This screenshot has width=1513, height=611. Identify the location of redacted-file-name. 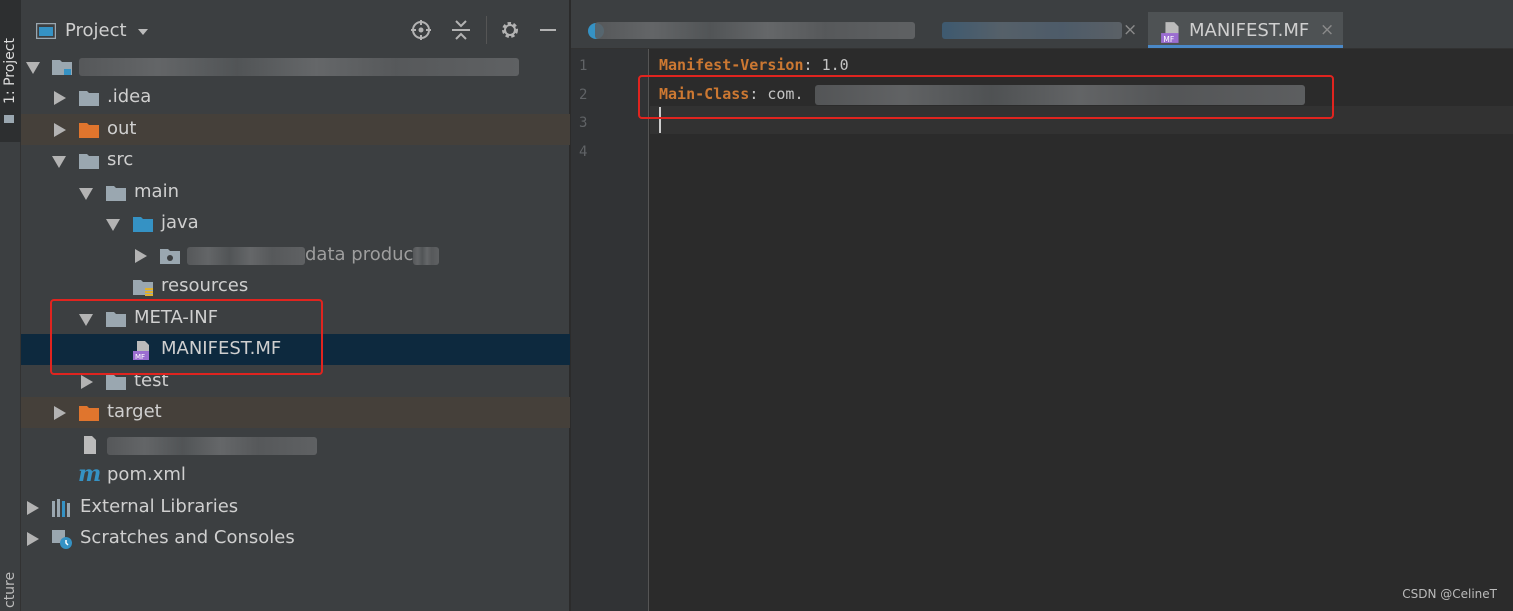
(212, 446).